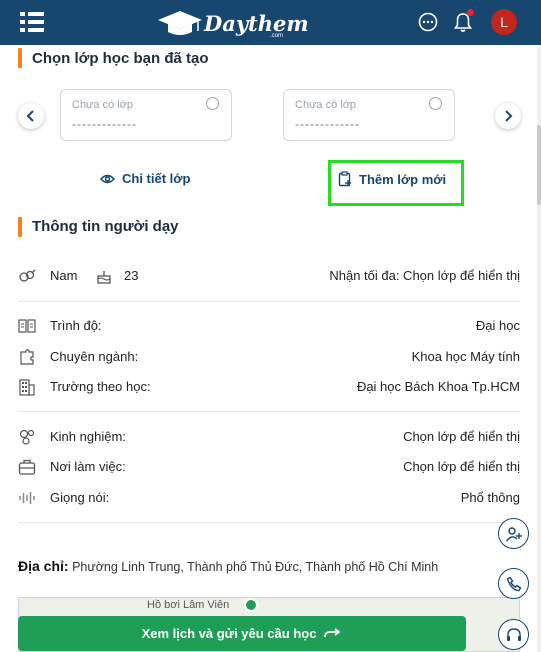 The width and height of the screenshot is (541, 652). I want to click on carousel-prev-button, so click(31, 116).